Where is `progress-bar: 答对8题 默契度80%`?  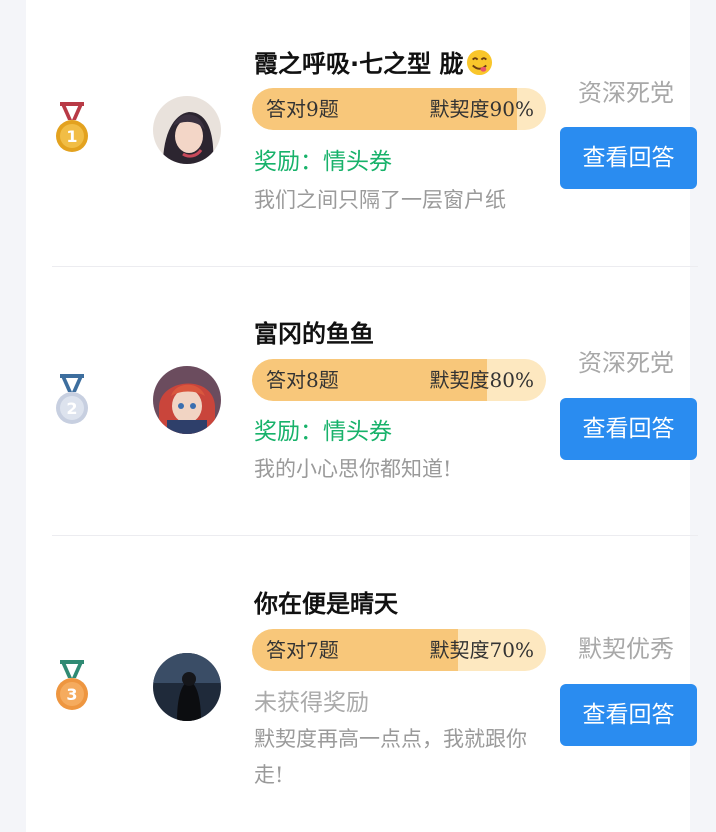
progress-bar: 答对8题 默契度80% is located at coordinates (399, 380).